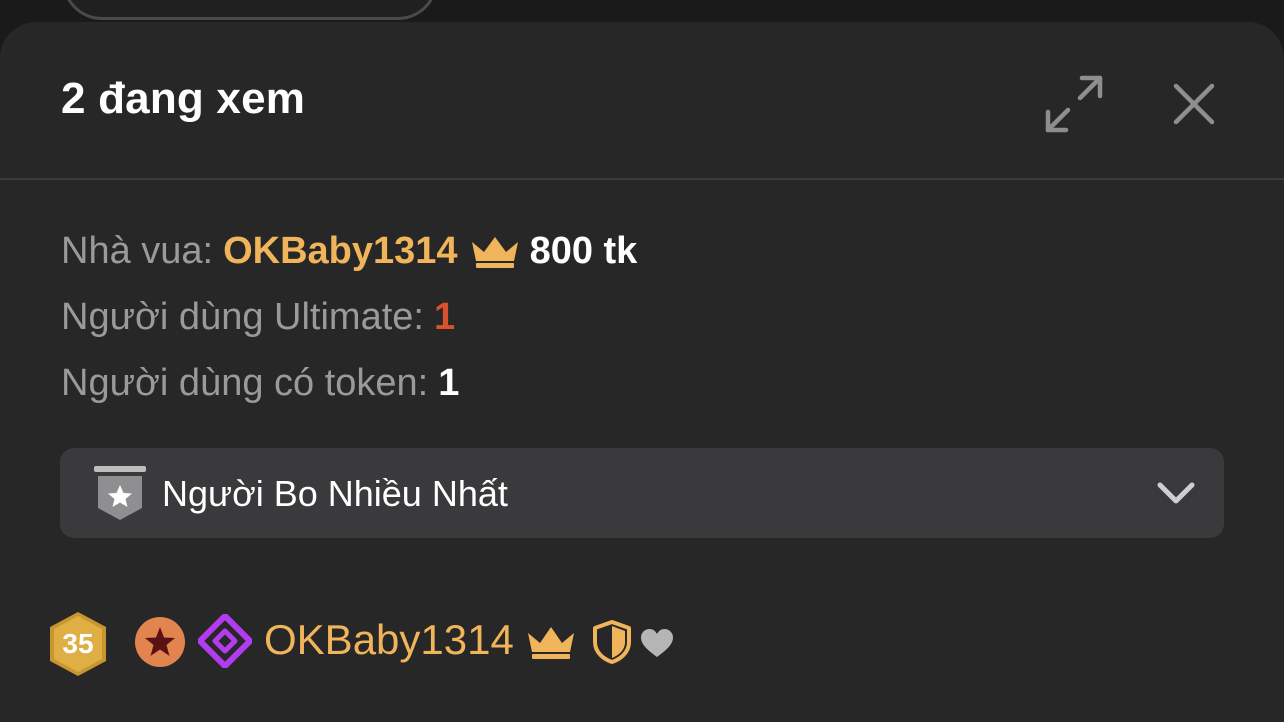 This screenshot has height=722, width=1284. I want to click on king-row: Nhà vua: OKBaby1314 800 tk, so click(349, 251).